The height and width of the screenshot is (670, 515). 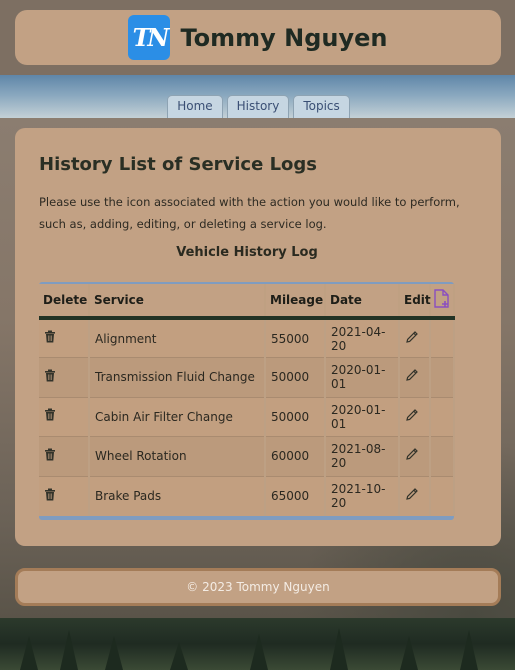 What do you see at coordinates (362, 495) in the screenshot?
I see `date-cell: 2021-10-20` at bounding box center [362, 495].